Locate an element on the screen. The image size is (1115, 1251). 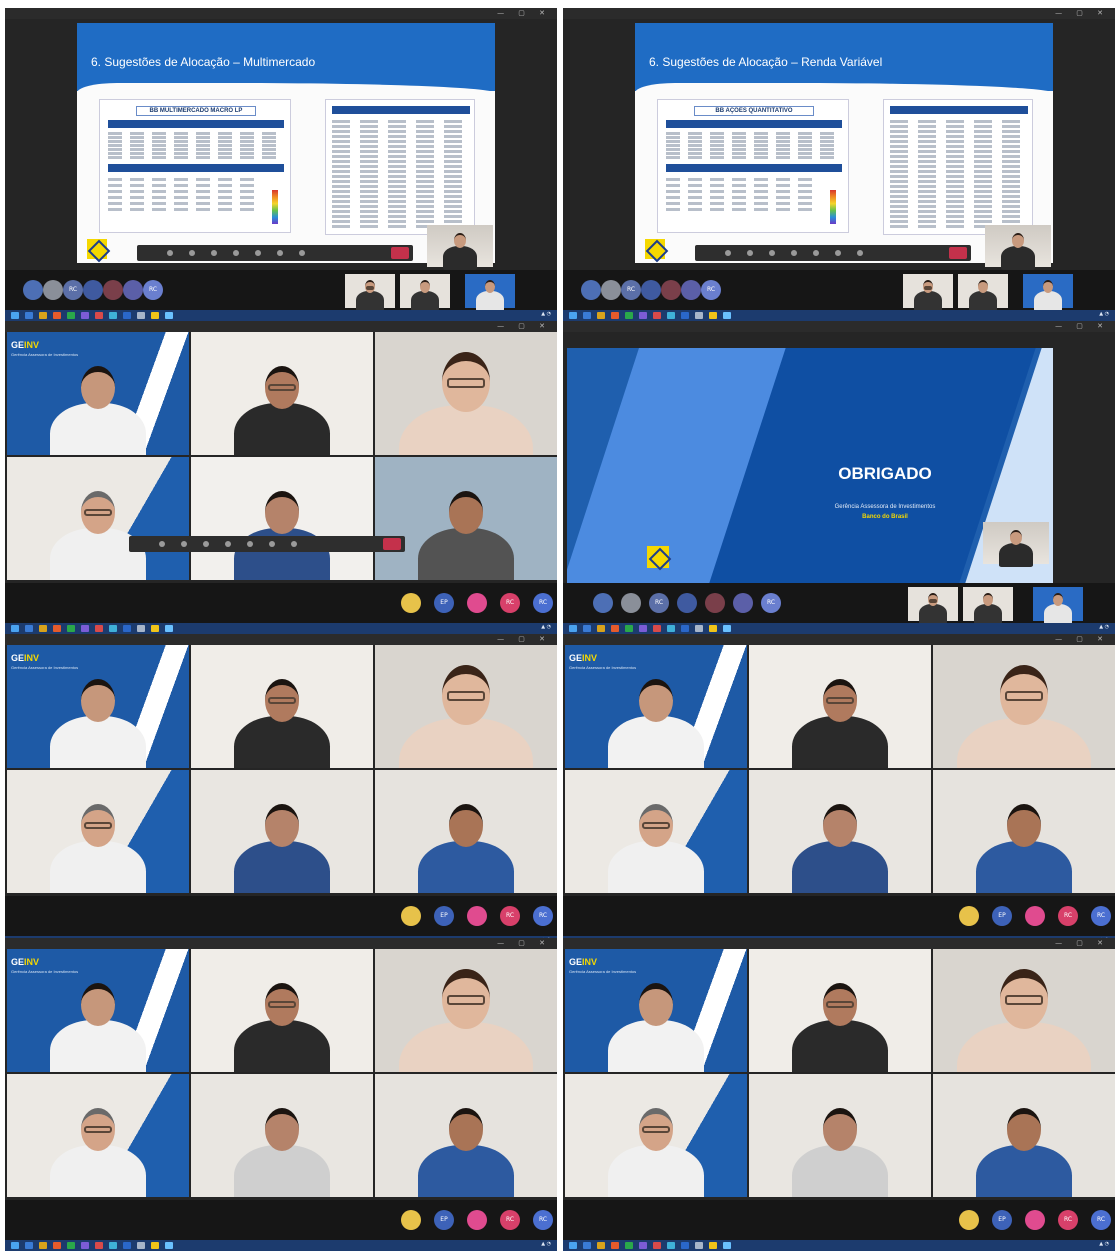
participant-avatar: EP is located at coordinates (1002, 1220).